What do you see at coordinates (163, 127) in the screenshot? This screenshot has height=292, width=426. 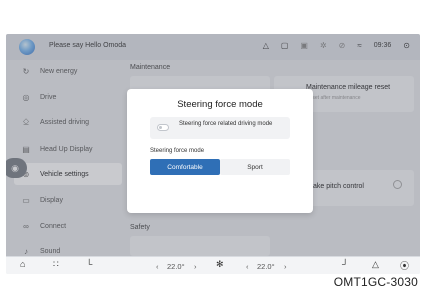 I see `toggle-switch` at bounding box center [163, 127].